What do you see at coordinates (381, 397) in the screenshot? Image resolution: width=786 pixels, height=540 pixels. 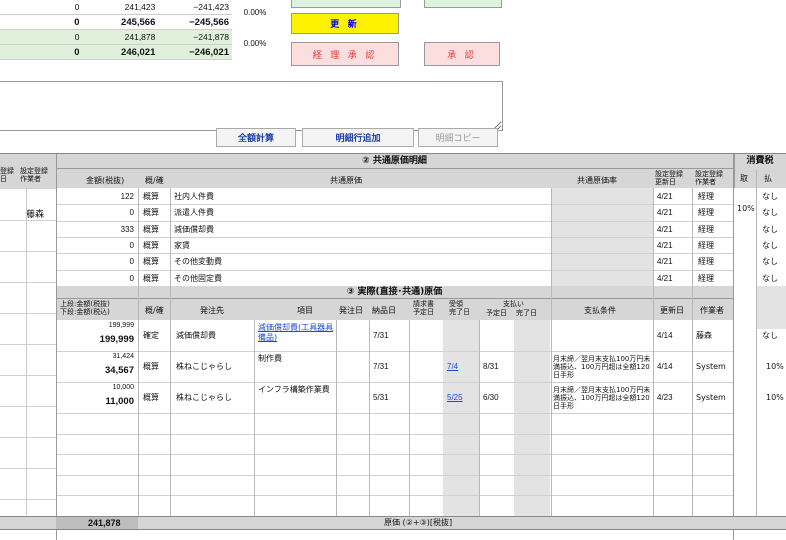 I see `actual-deliver: 5/31` at bounding box center [381, 397].